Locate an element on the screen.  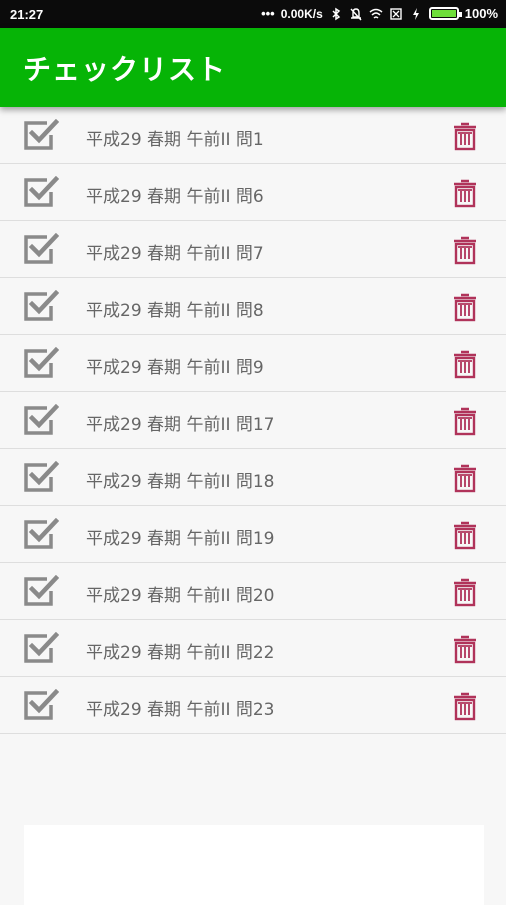
list-item-label: 平成29 春期 午前II 問17 is located at coordinates (180, 425).